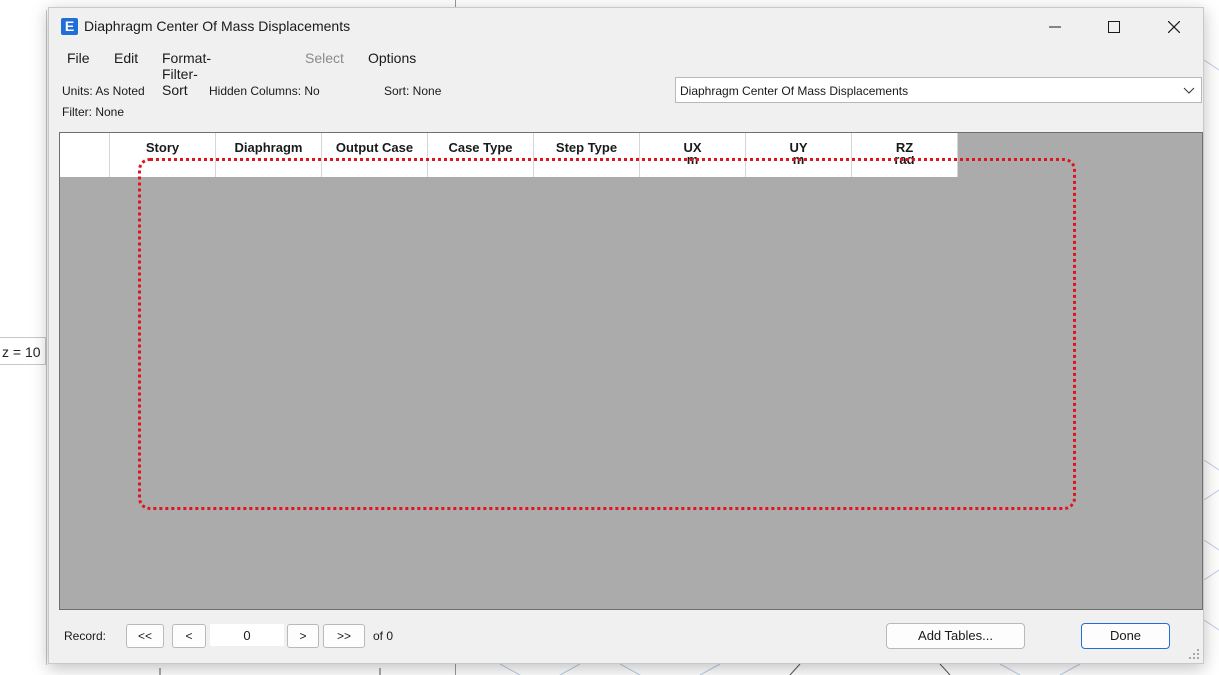  What do you see at coordinates (383, 636) in the screenshot?
I see `record-count-label: of 0` at bounding box center [383, 636].